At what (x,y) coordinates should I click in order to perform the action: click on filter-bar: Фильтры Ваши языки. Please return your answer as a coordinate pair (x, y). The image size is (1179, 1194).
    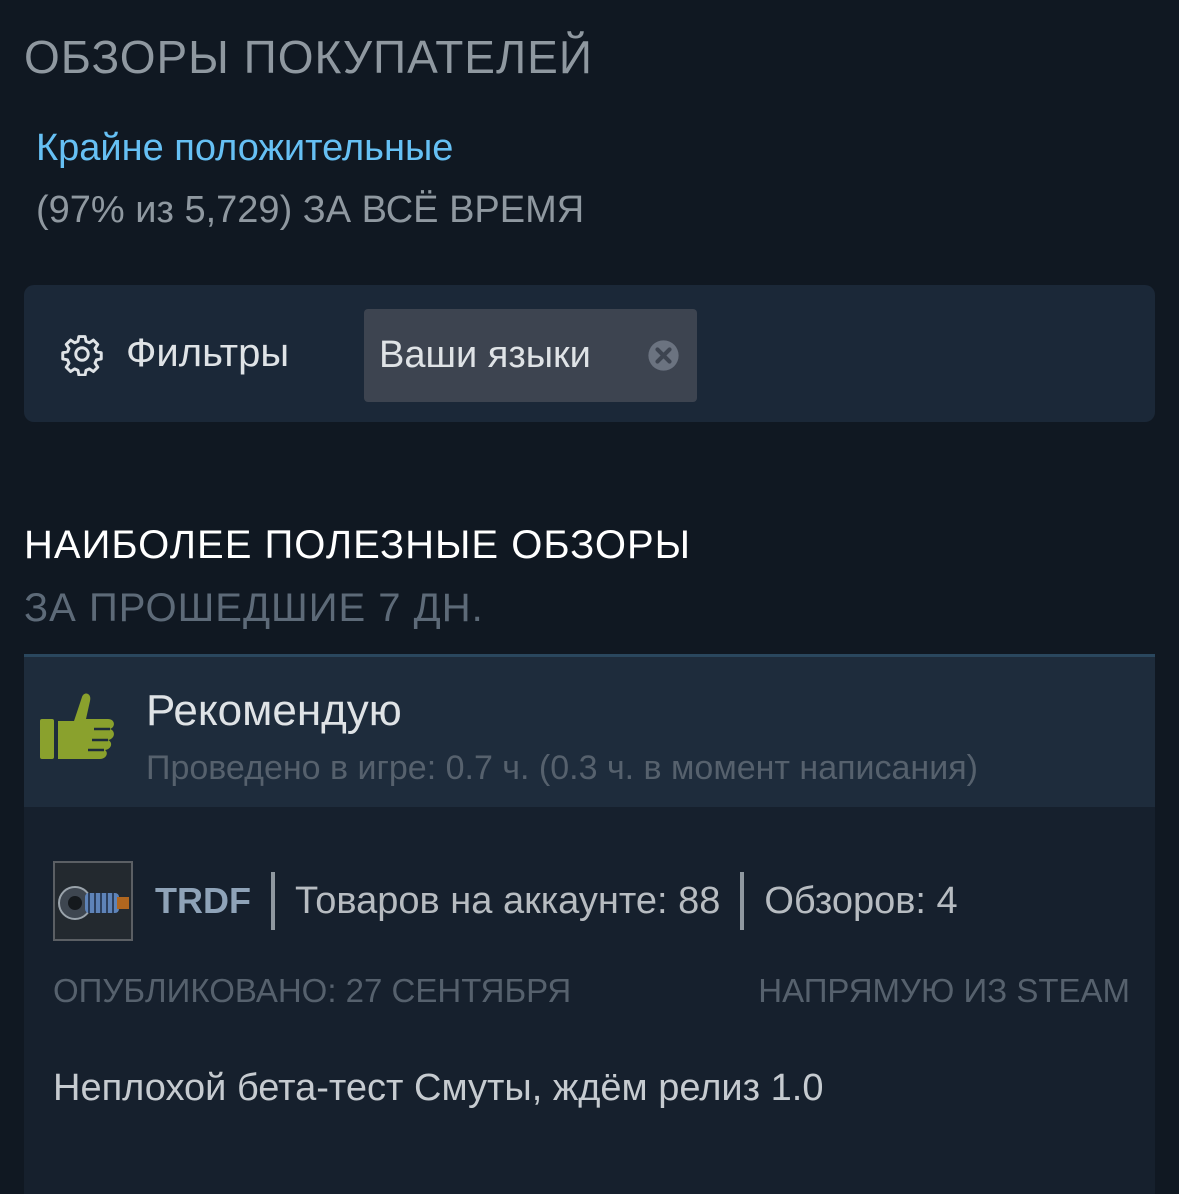
    Looking at the image, I should click on (589, 353).